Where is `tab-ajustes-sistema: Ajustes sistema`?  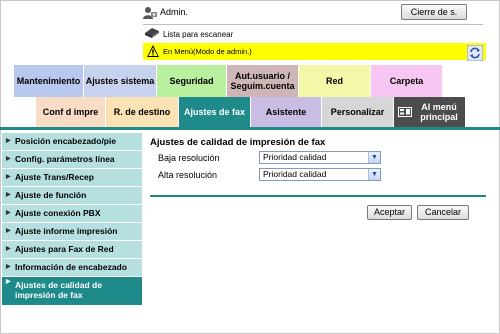
tab-ajustes-sistema: Ajustes sistema is located at coordinates (120, 81).